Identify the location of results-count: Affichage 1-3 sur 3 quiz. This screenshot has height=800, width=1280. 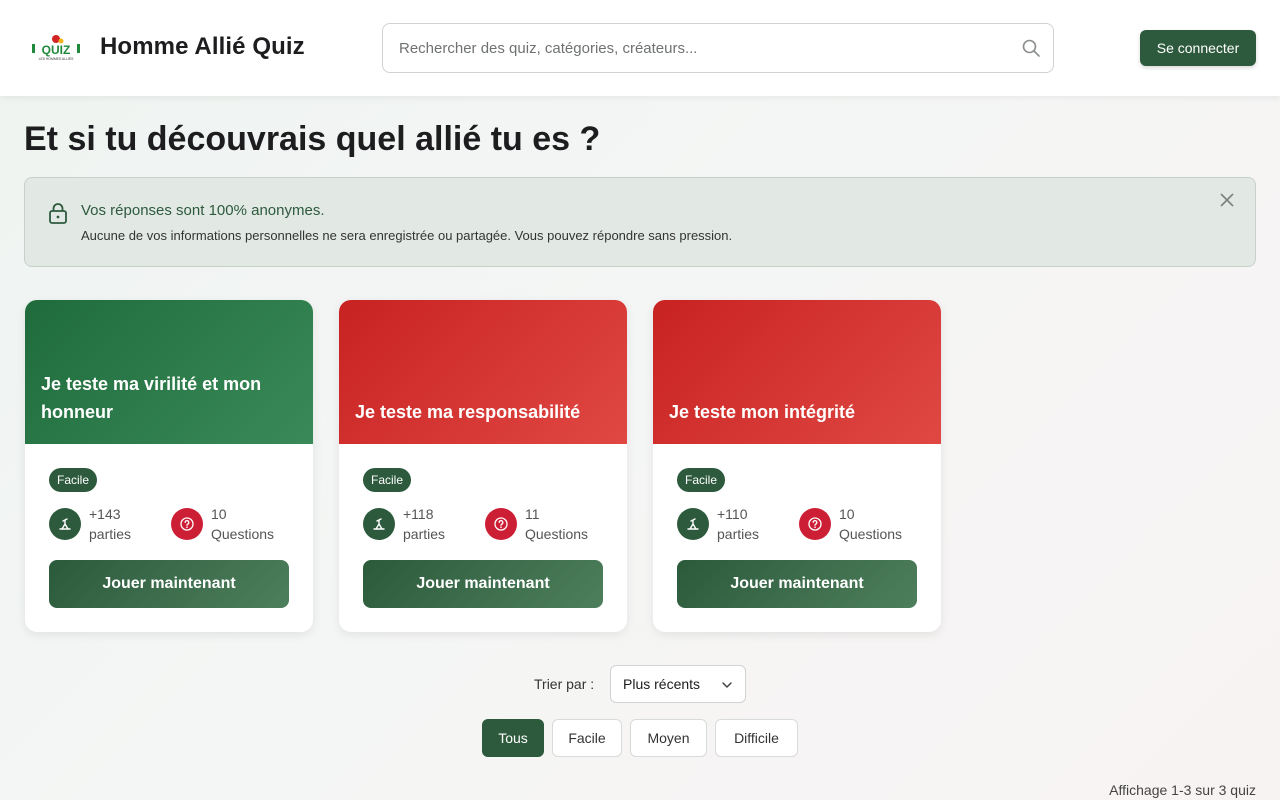
(1182, 790).